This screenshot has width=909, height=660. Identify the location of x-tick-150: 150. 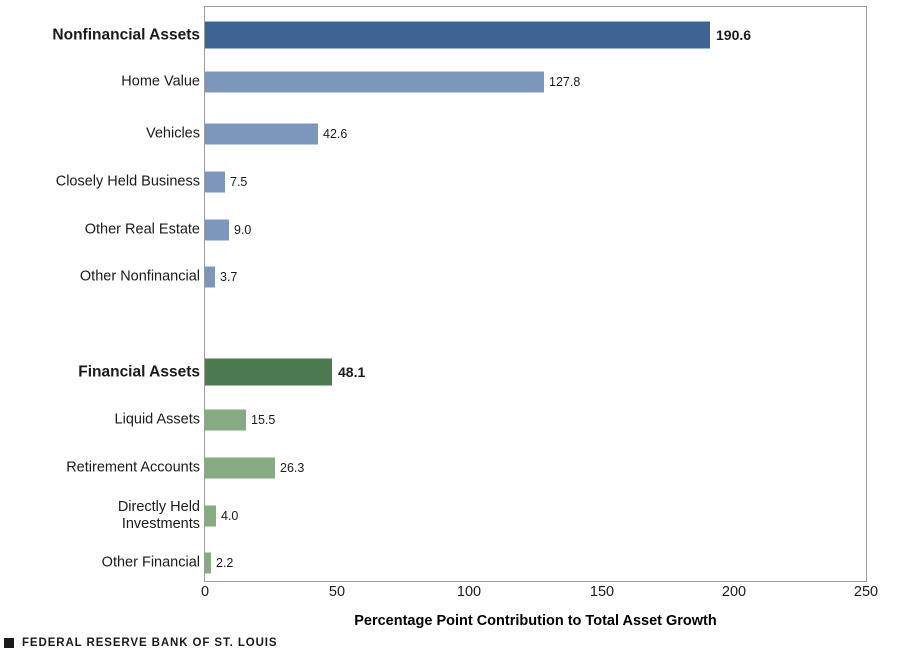
(602, 592).